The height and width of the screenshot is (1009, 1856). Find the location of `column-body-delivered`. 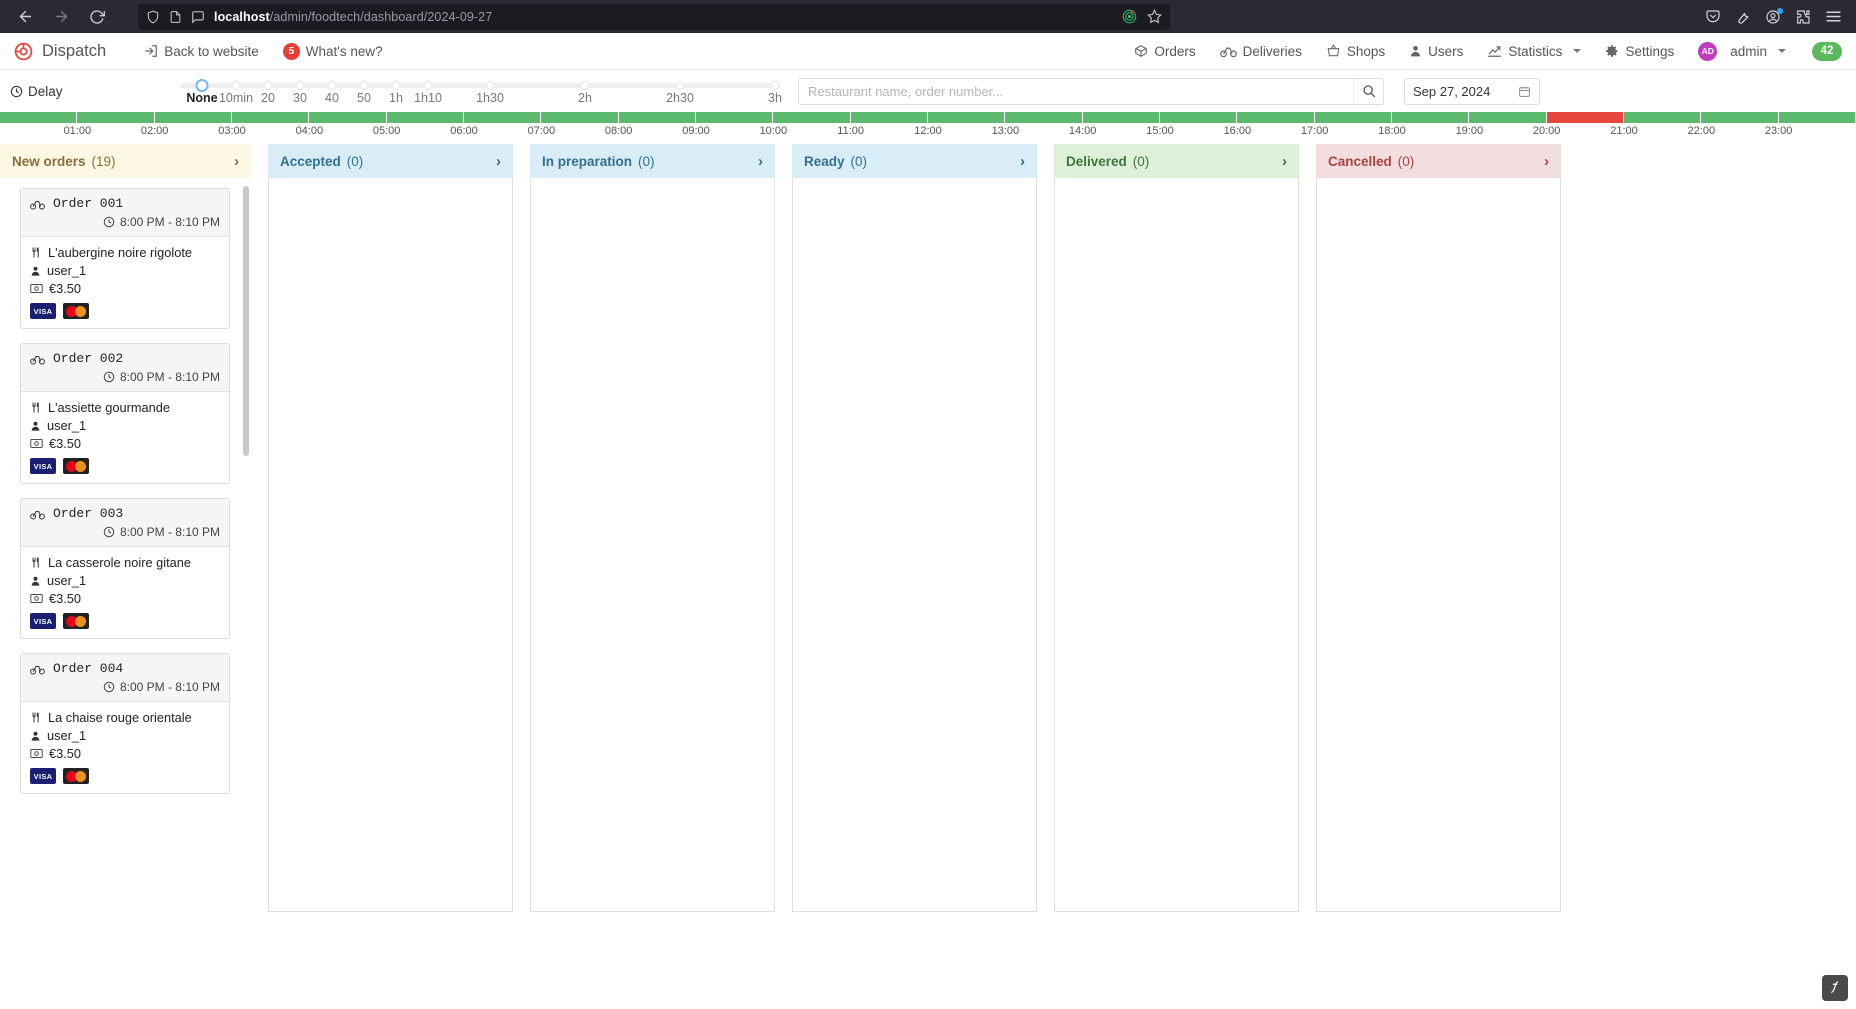

column-body-delivered is located at coordinates (1176, 545).